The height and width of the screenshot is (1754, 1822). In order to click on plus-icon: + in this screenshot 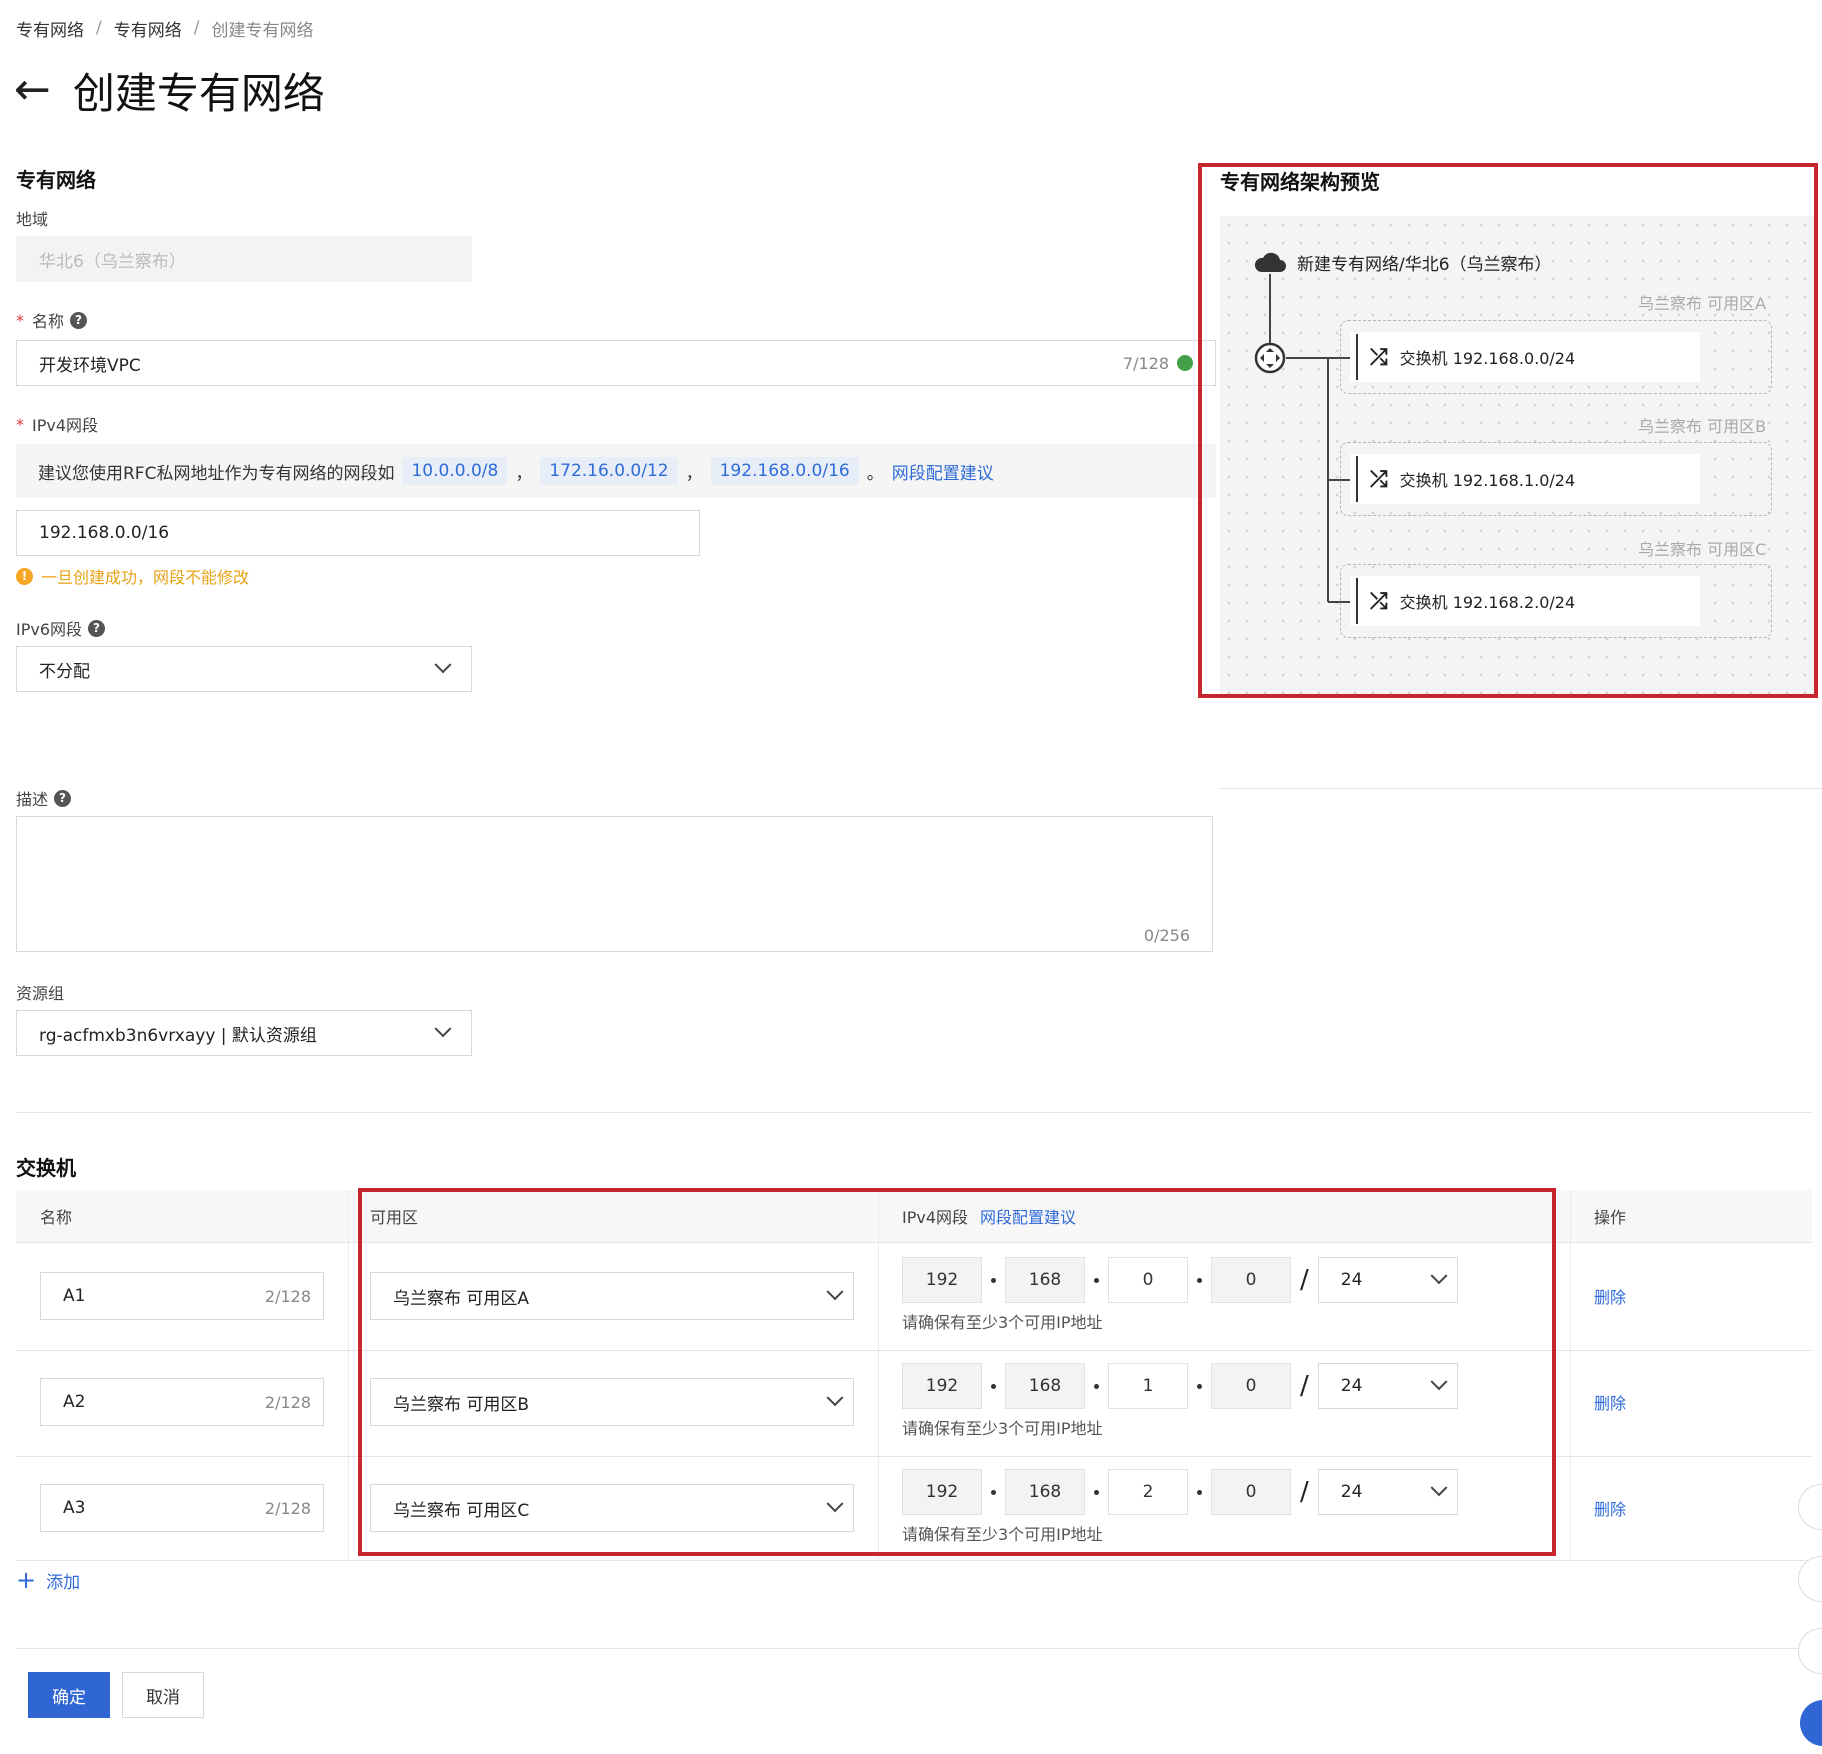, I will do `click(26, 1580)`.